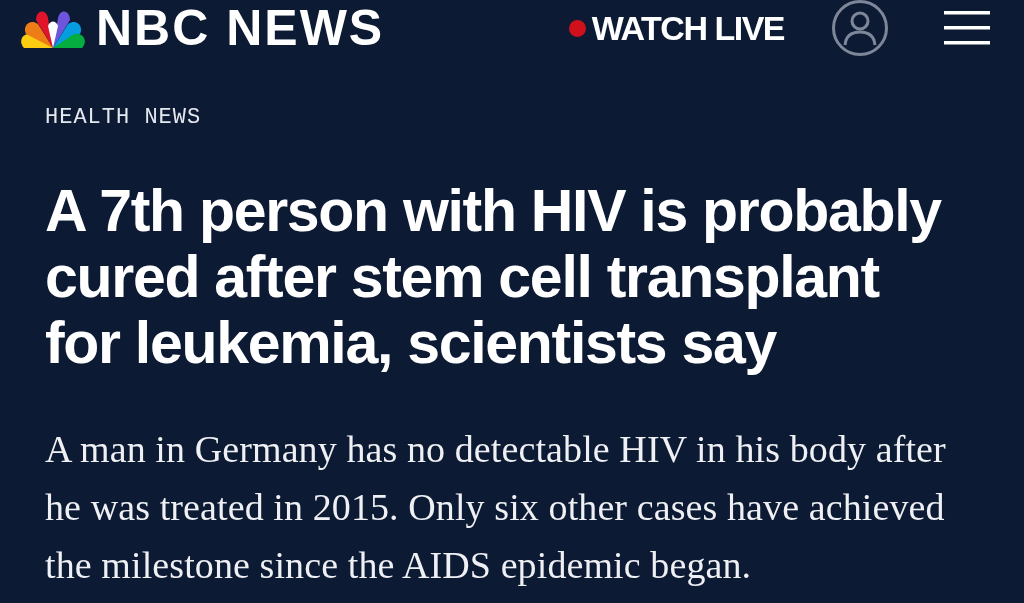 This screenshot has height=603, width=1024. What do you see at coordinates (123, 118) in the screenshot?
I see `section-link: HEALTH NEWS` at bounding box center [123, 118].